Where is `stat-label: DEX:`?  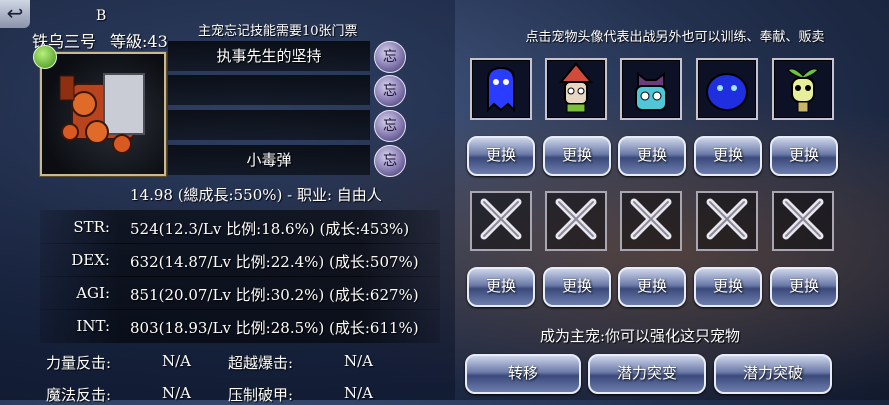 stat-label: DEX: is located at coordinates (90, 260).